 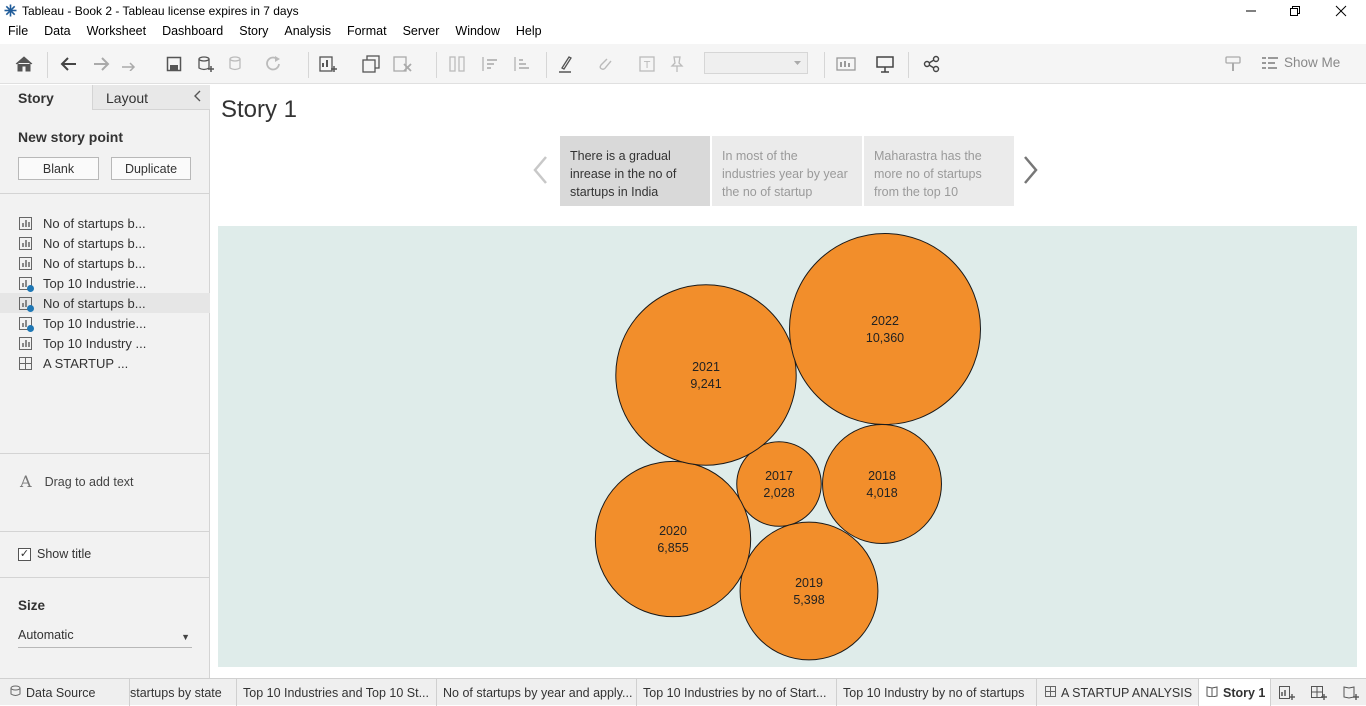 I want to click on menu-analysis: Analysis, so click(x=307, y=34).